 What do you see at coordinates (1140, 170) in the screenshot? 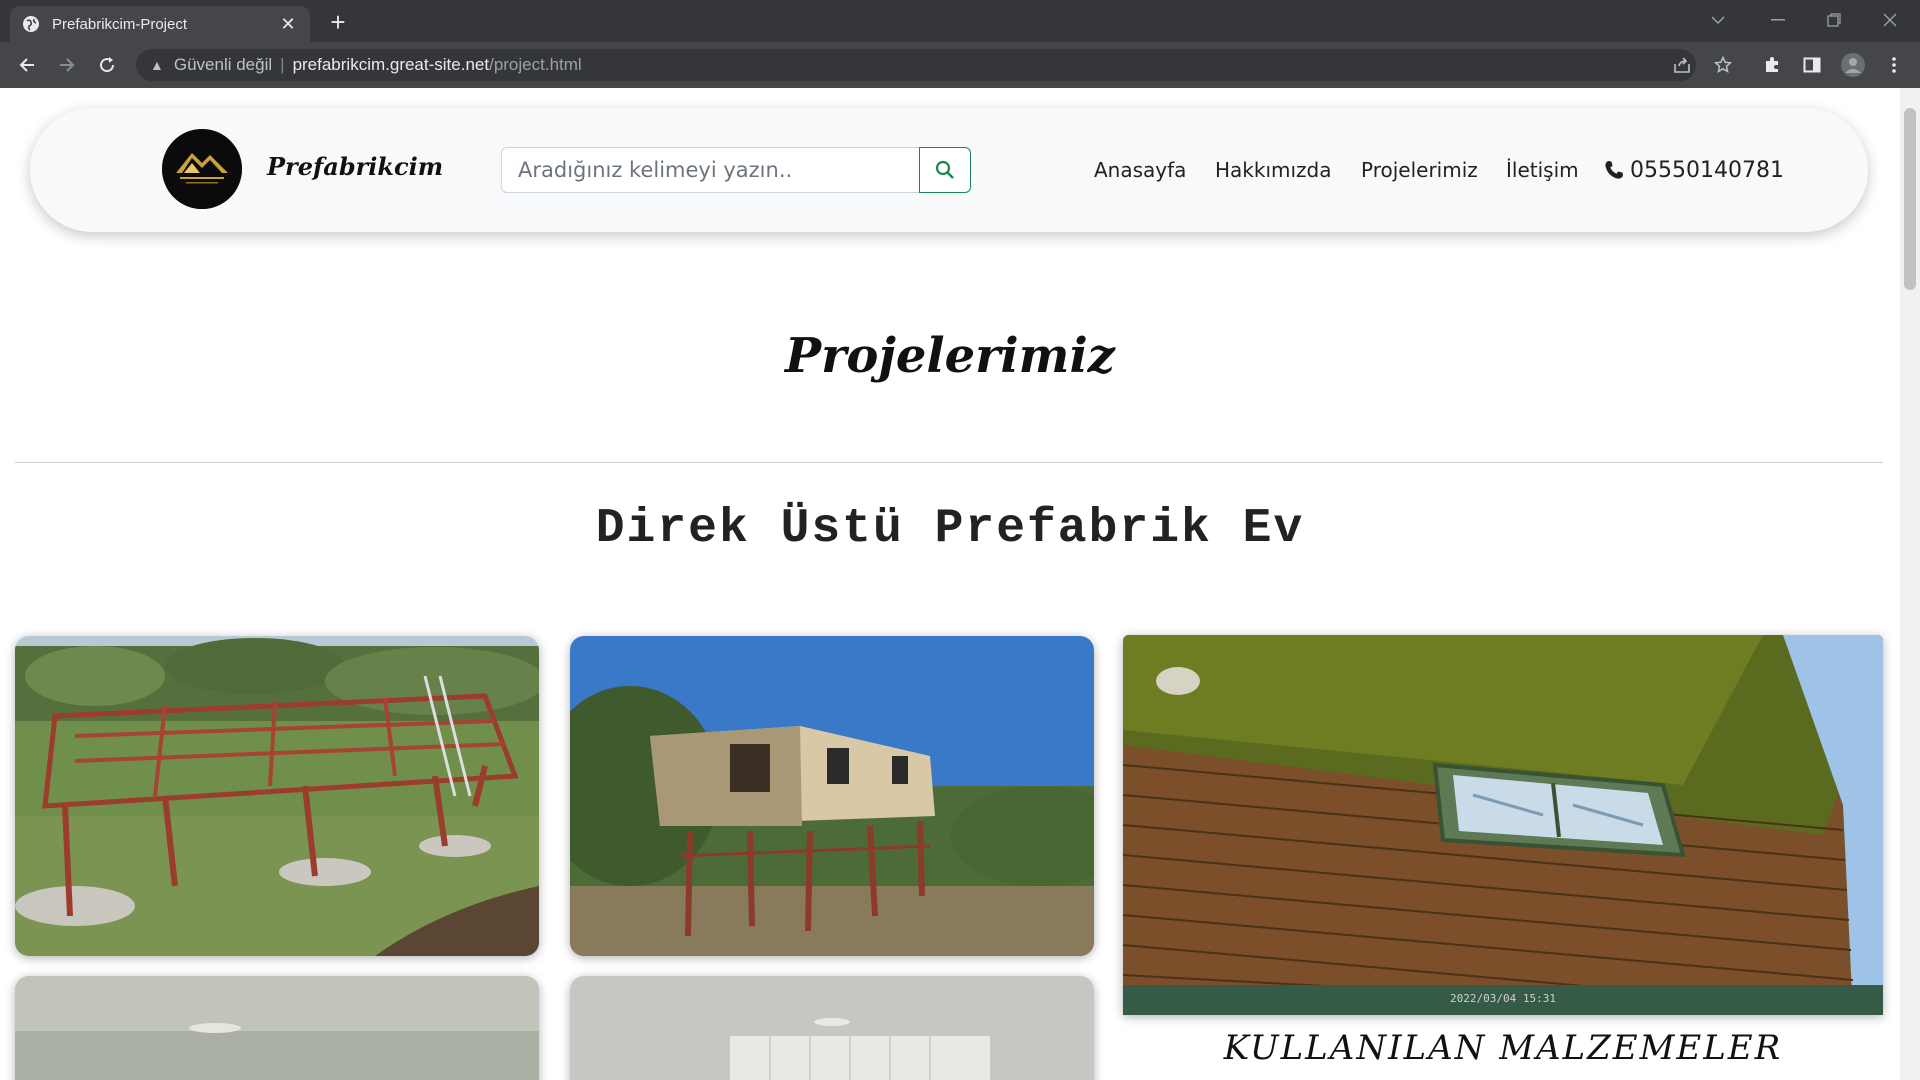
I see `nav-link-anasayfa: Anasayfa` at bounding box center [1140, 170].